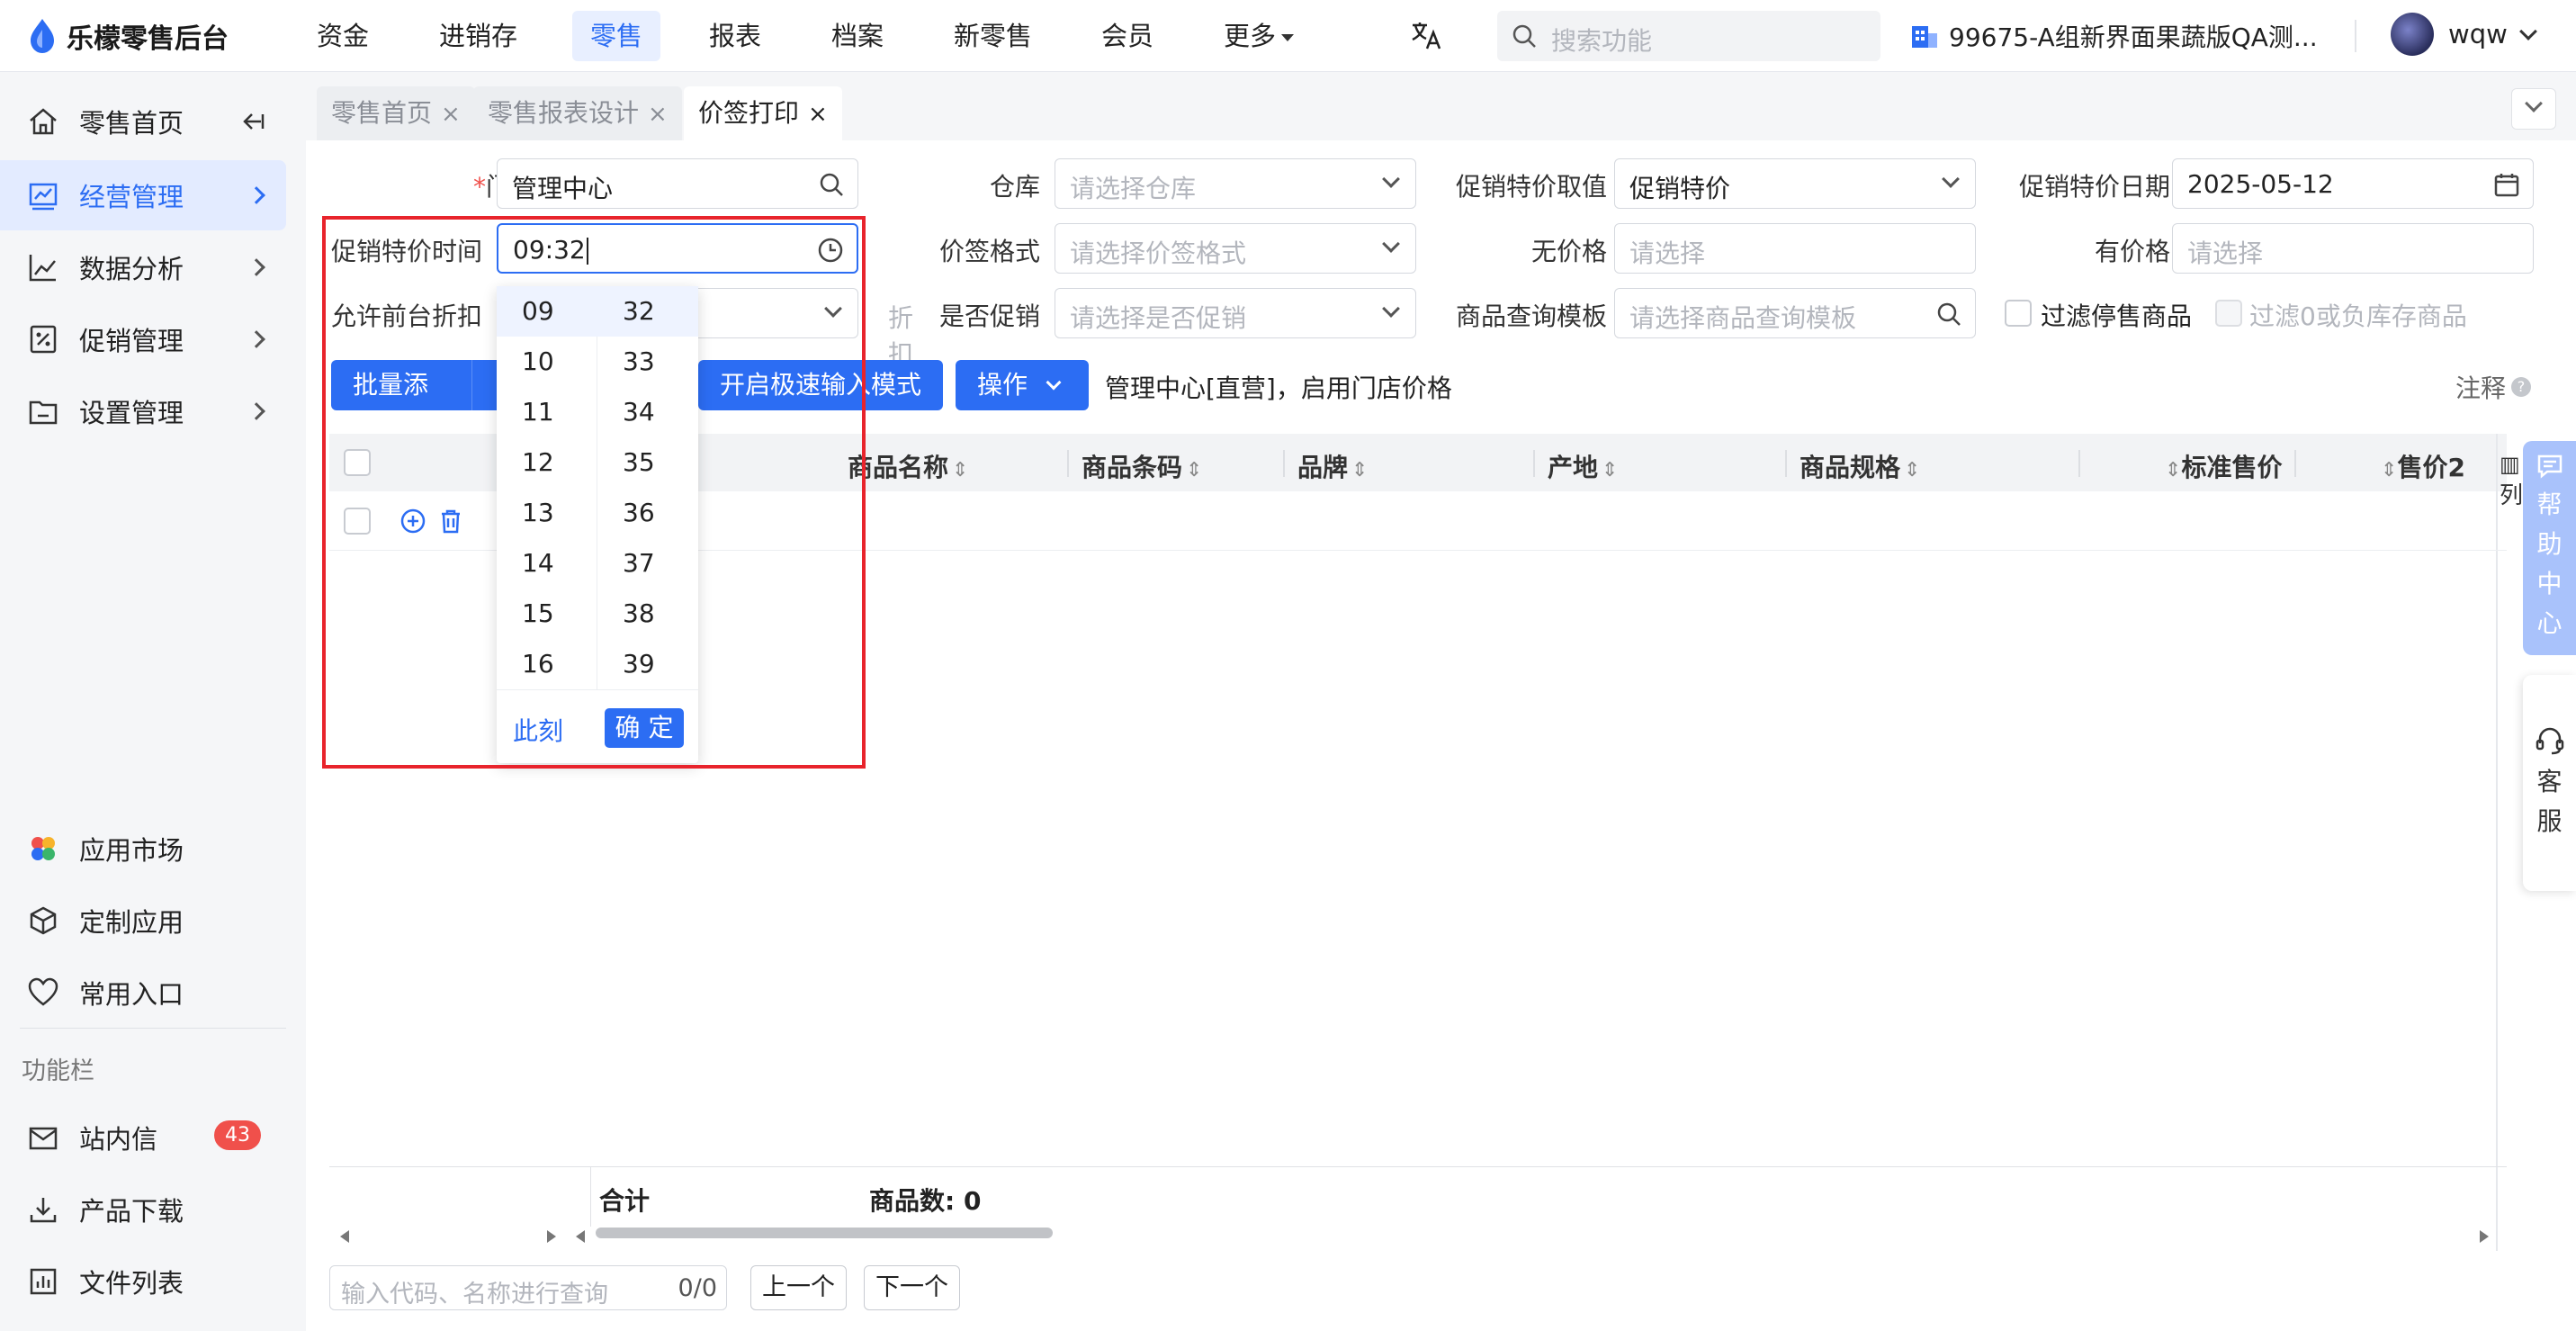  I want to click on nav-item-funds: 资金, so click(343, 36).